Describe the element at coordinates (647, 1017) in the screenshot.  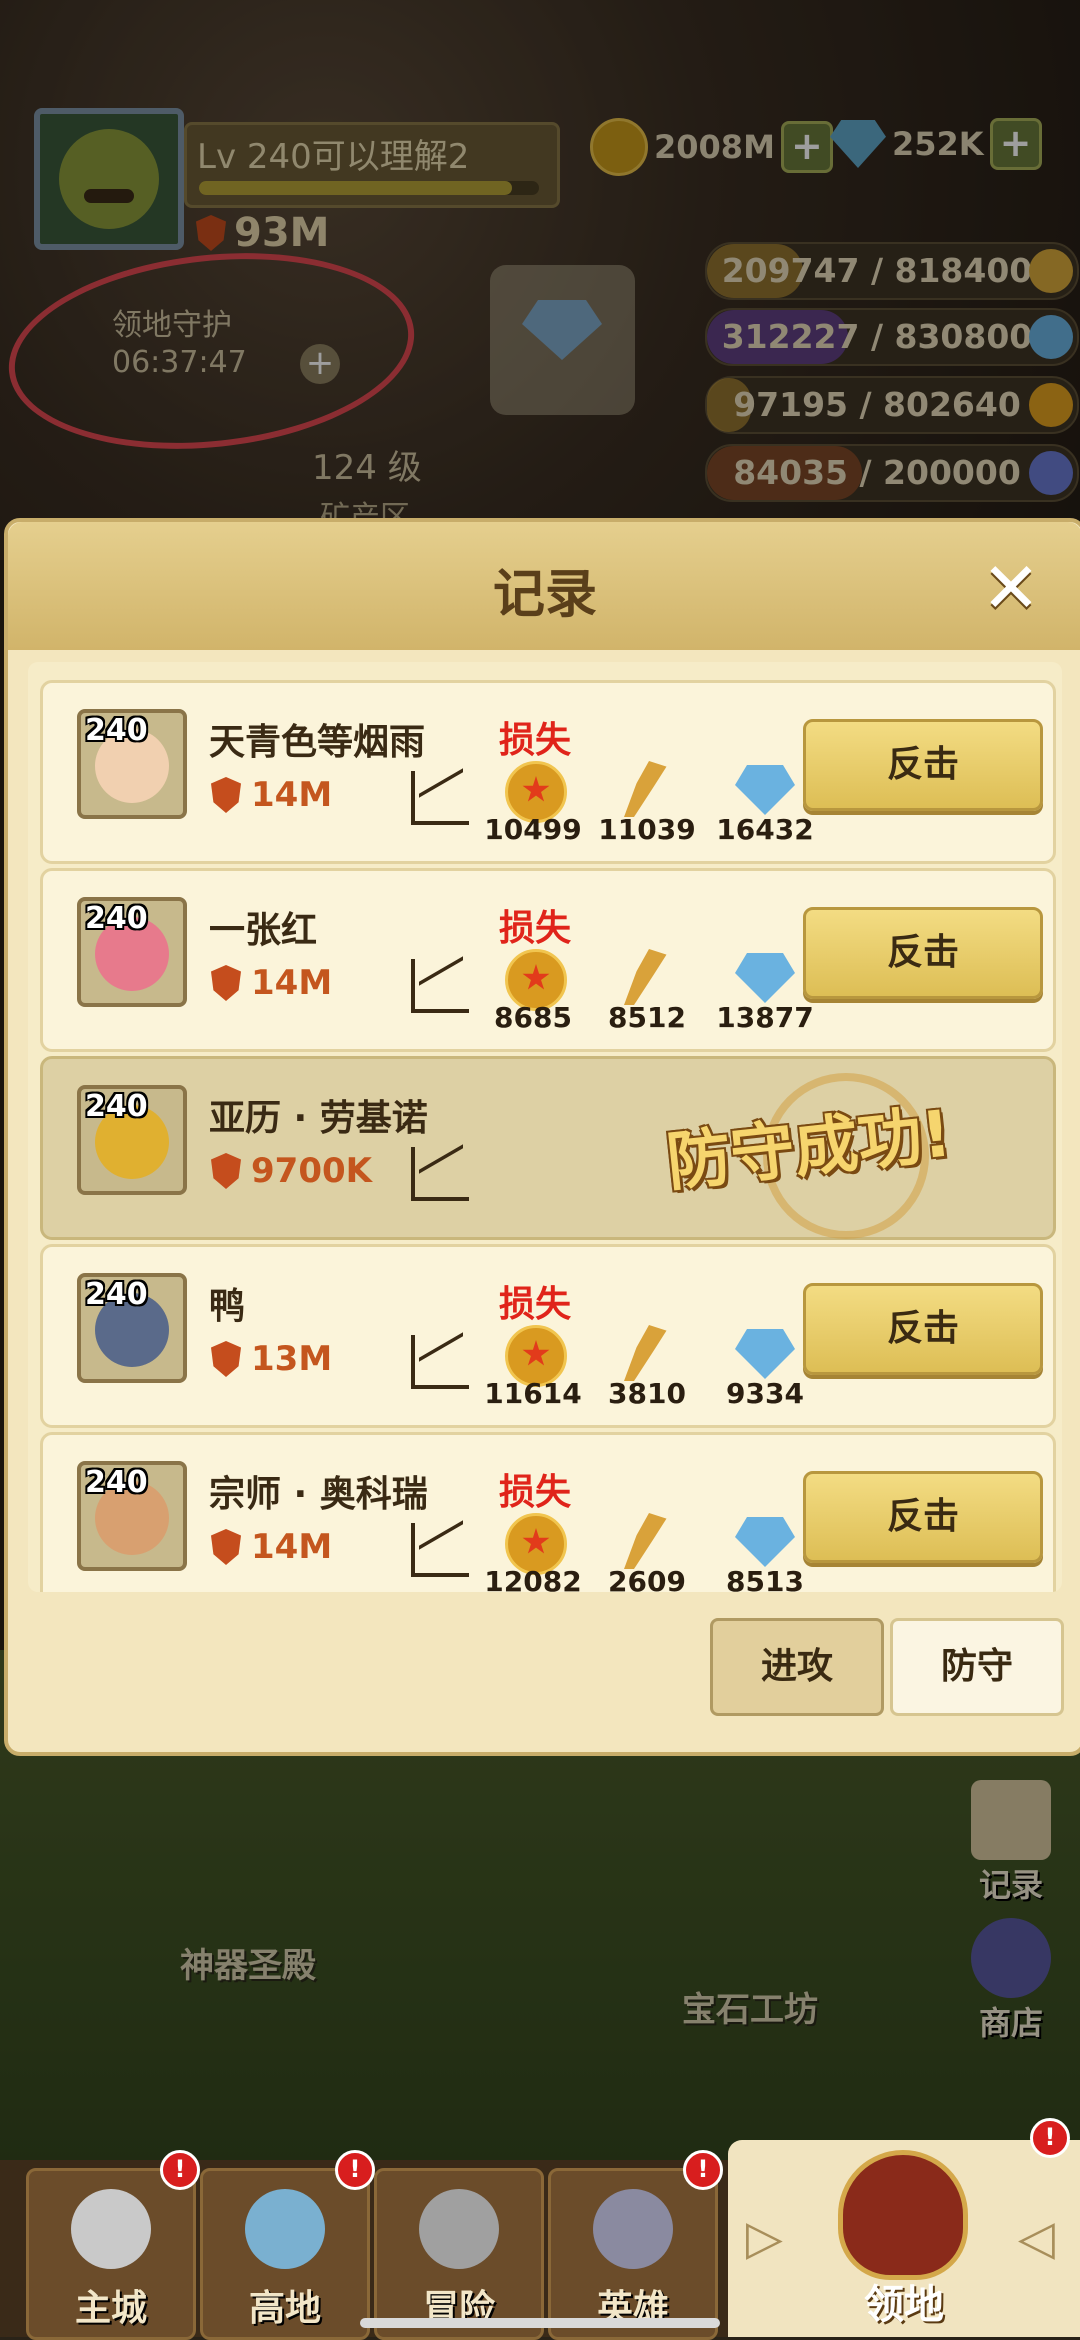
I see `loot-wheat-value: 8512` at that location.